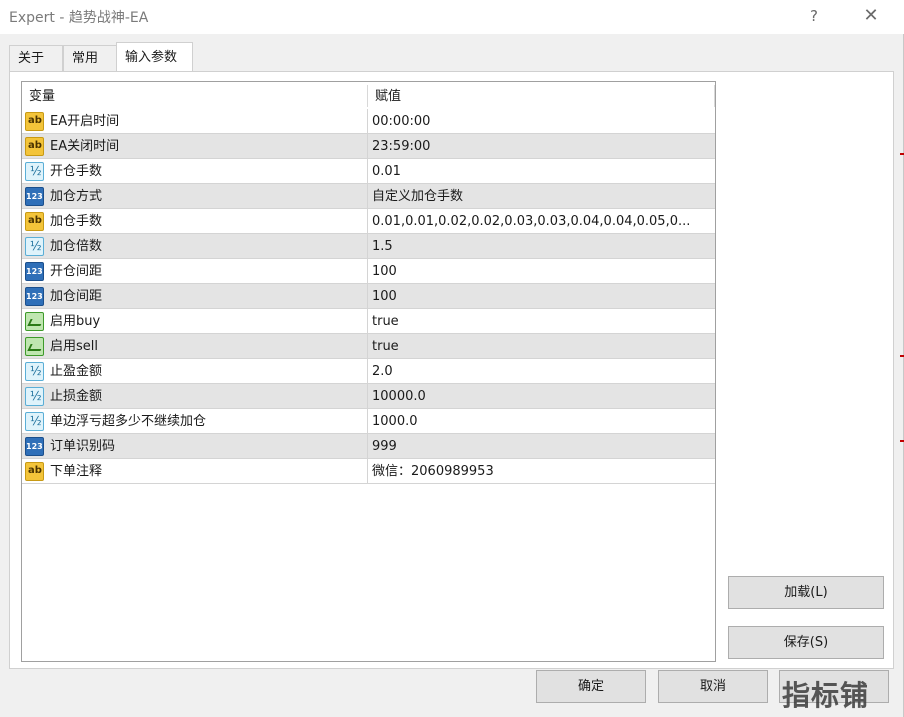 Image resolution: width=904 pixels, height=717 pixels. What do you see at coordinates (195, 321) in the screenshot?
I see `parameter-name-cell: 启用buy` at bounding box center [195, 321].